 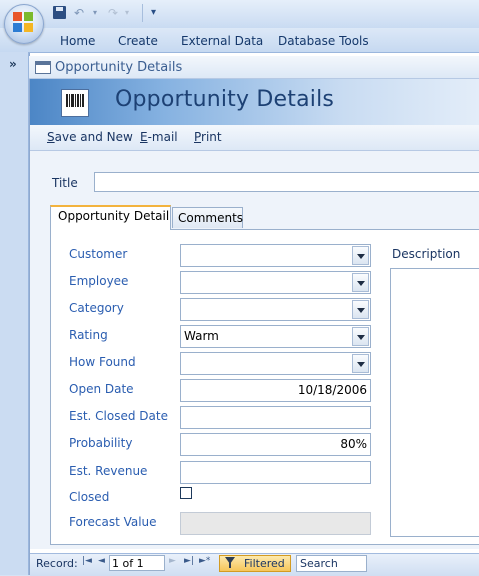 I want to click on category-label: Category, so click(x=96, y=308).